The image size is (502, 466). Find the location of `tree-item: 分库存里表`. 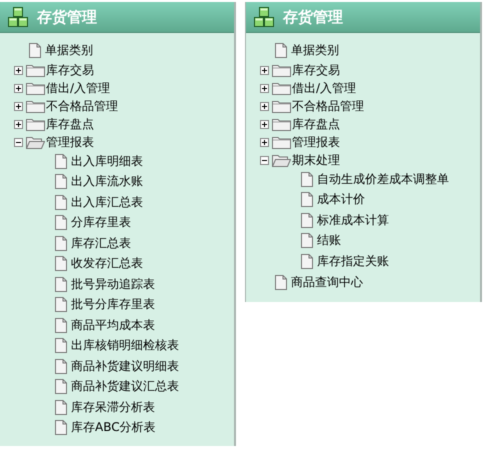

tree-item: 分库存里表 is located at coordinates (101, 223).